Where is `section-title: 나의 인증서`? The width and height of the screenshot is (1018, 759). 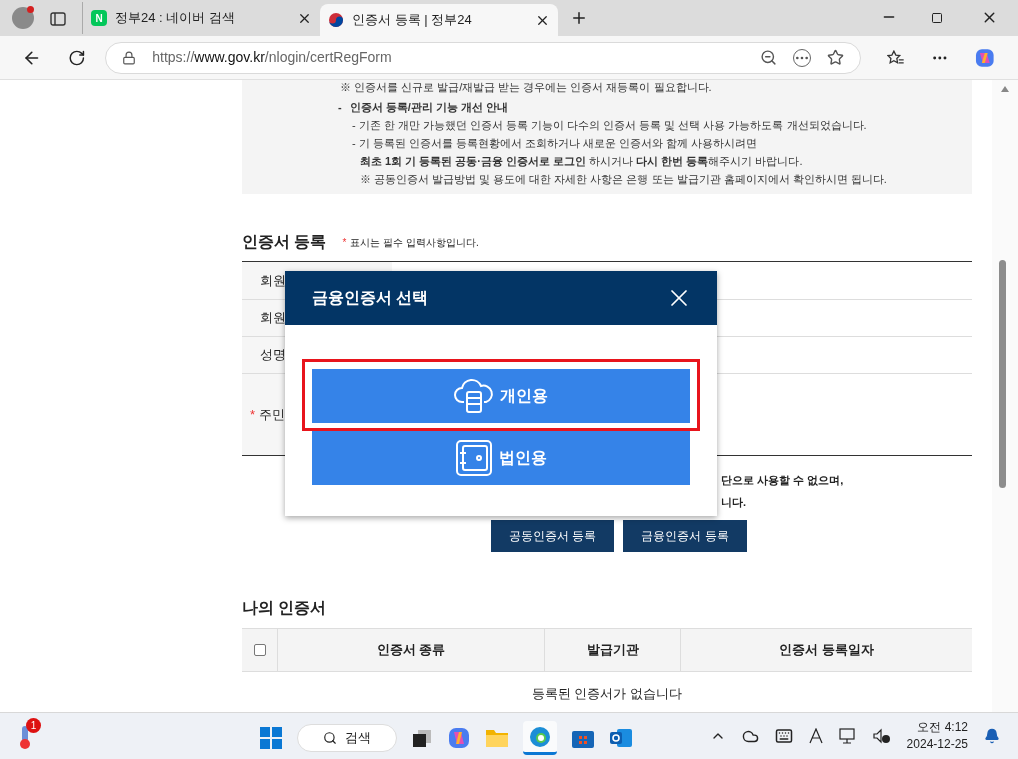
section-title: 나의 인증서 is located at coordinates (285, 608).